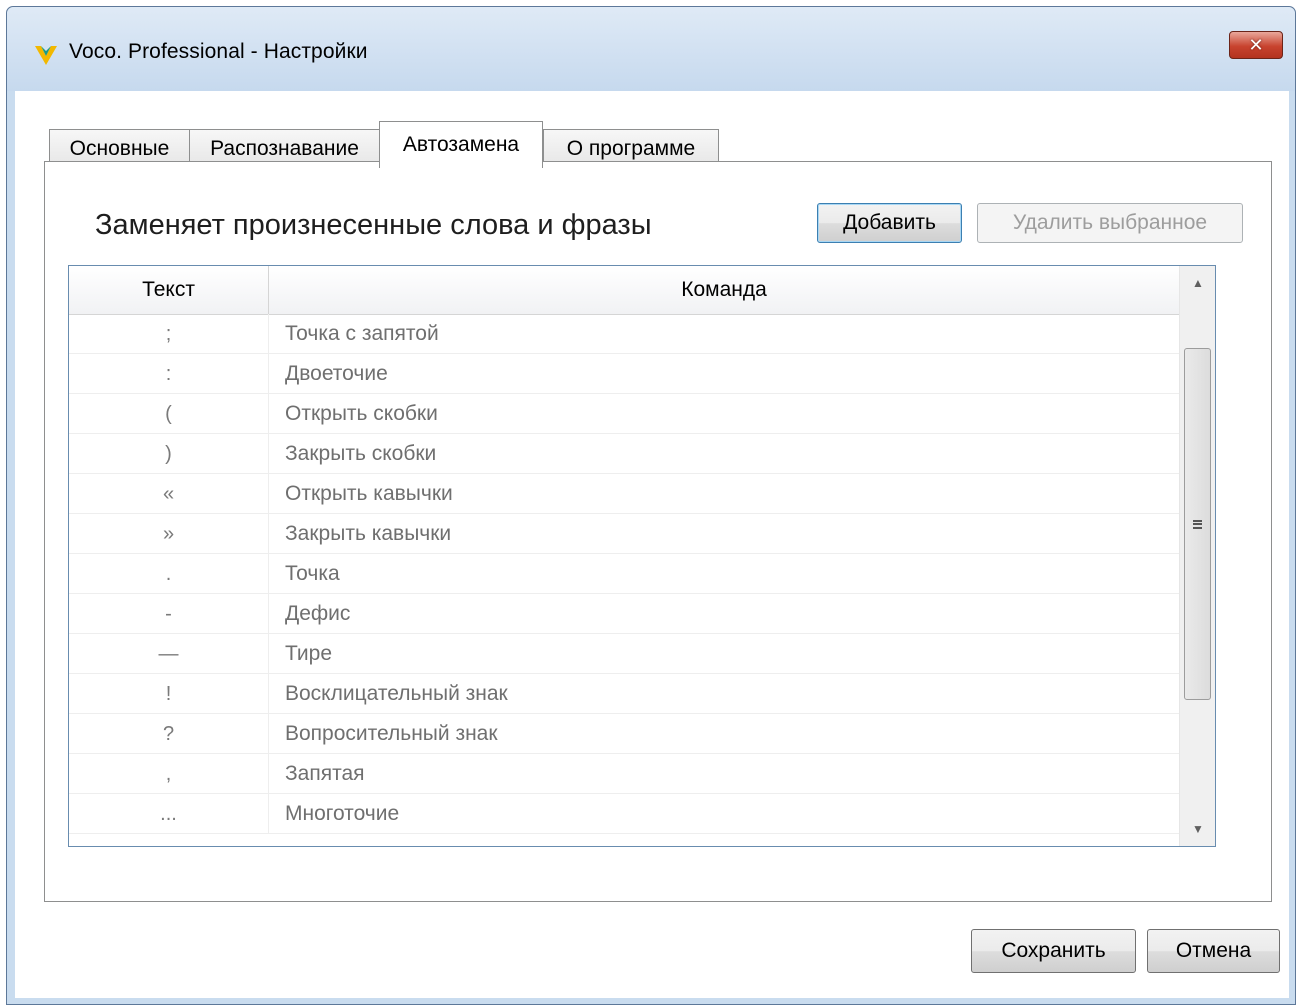  Describe the element at coordinates (624, 494) in the screenshot. I see `table-row: « Открыть кавычки` at that location.